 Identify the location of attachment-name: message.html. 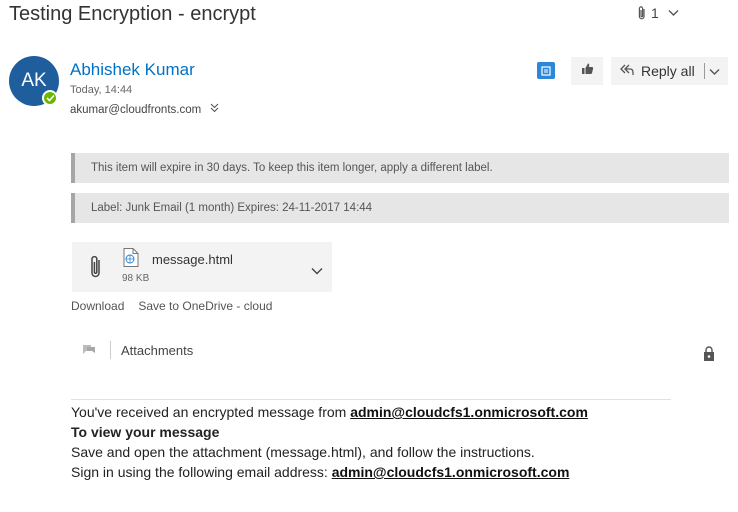
(192, 259).